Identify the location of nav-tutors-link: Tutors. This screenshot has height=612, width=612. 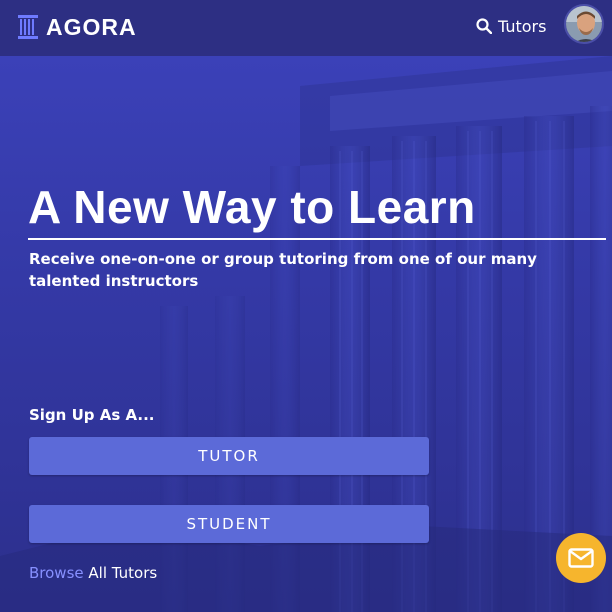
(511, 26).